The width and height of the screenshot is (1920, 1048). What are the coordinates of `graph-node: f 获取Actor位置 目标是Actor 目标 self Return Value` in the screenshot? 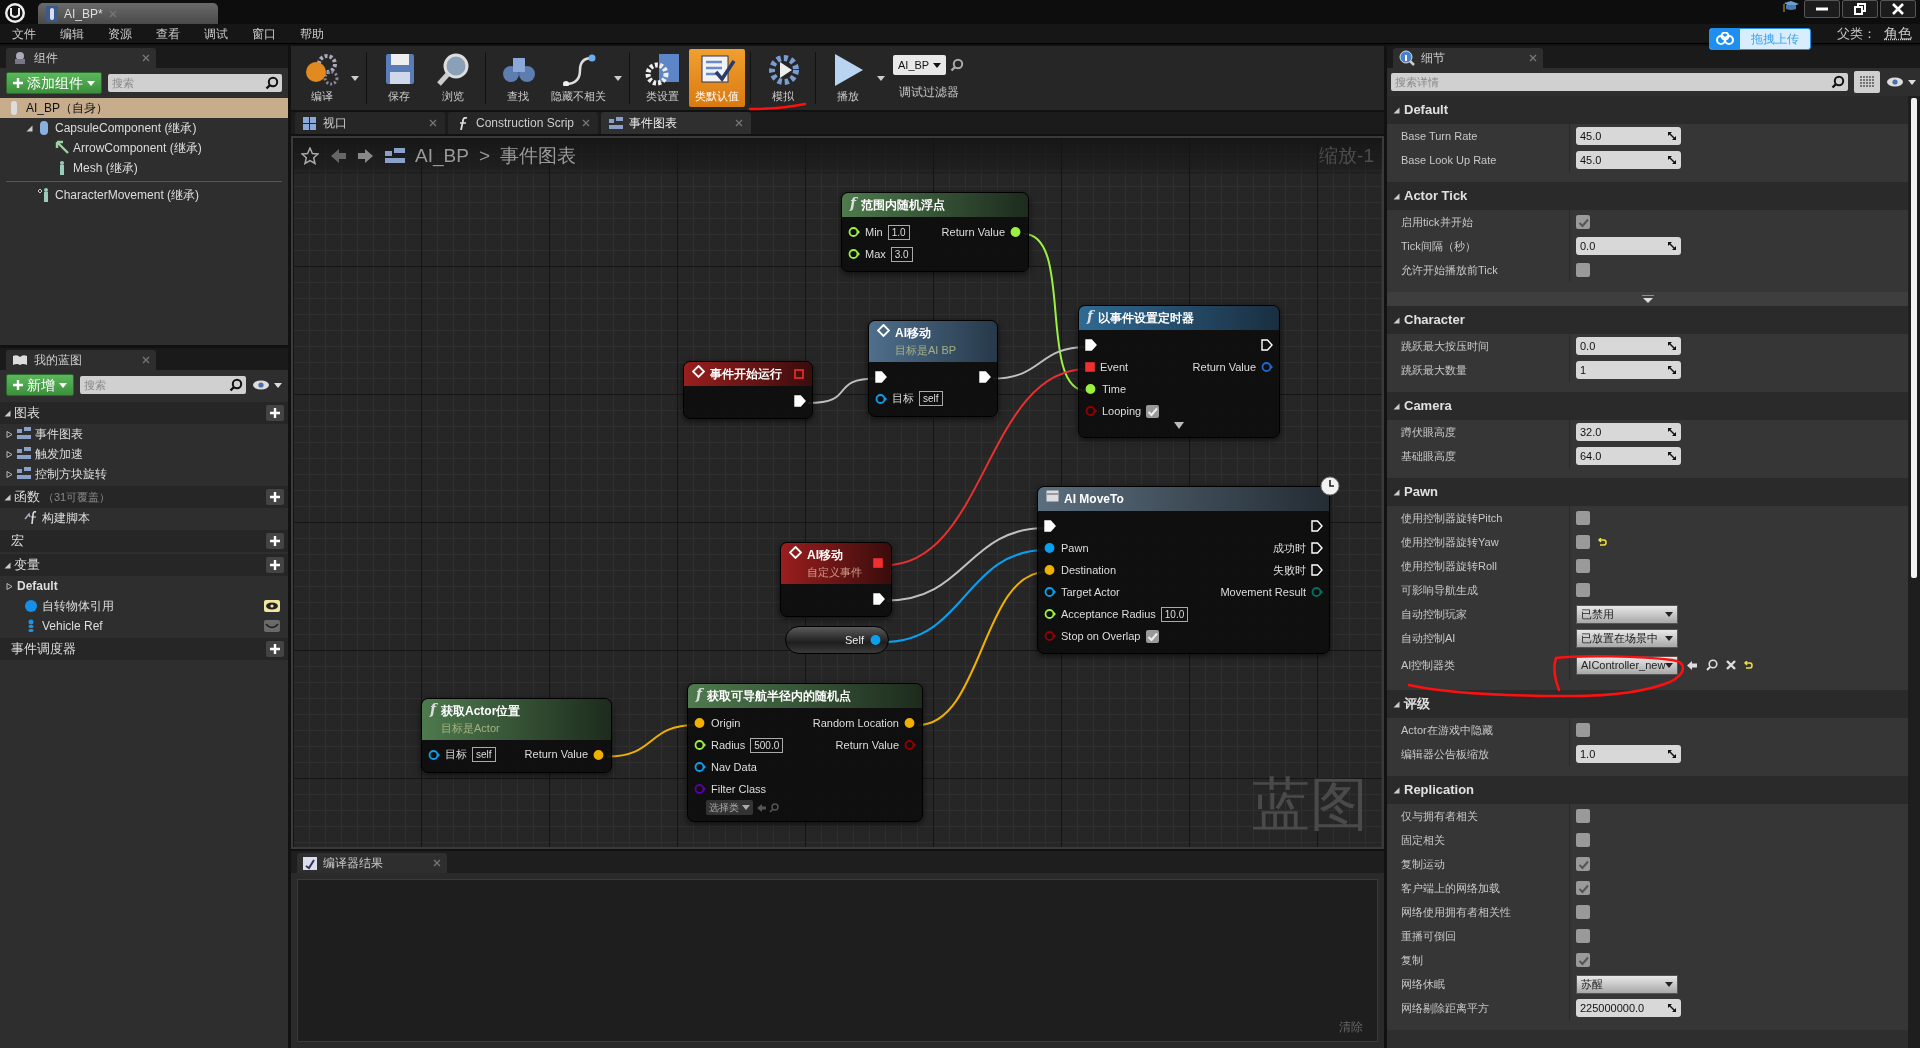 It's located at (516, 735).